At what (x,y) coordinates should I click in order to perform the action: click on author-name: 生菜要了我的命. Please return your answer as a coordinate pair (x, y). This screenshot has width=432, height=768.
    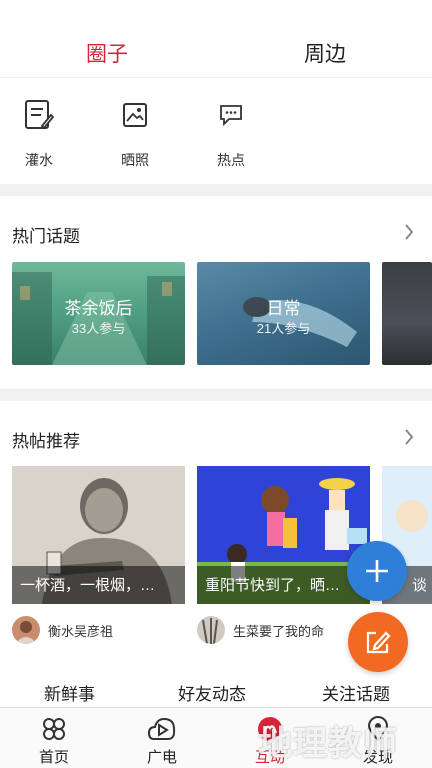
    Looking at the image, I should click on (279, 631).